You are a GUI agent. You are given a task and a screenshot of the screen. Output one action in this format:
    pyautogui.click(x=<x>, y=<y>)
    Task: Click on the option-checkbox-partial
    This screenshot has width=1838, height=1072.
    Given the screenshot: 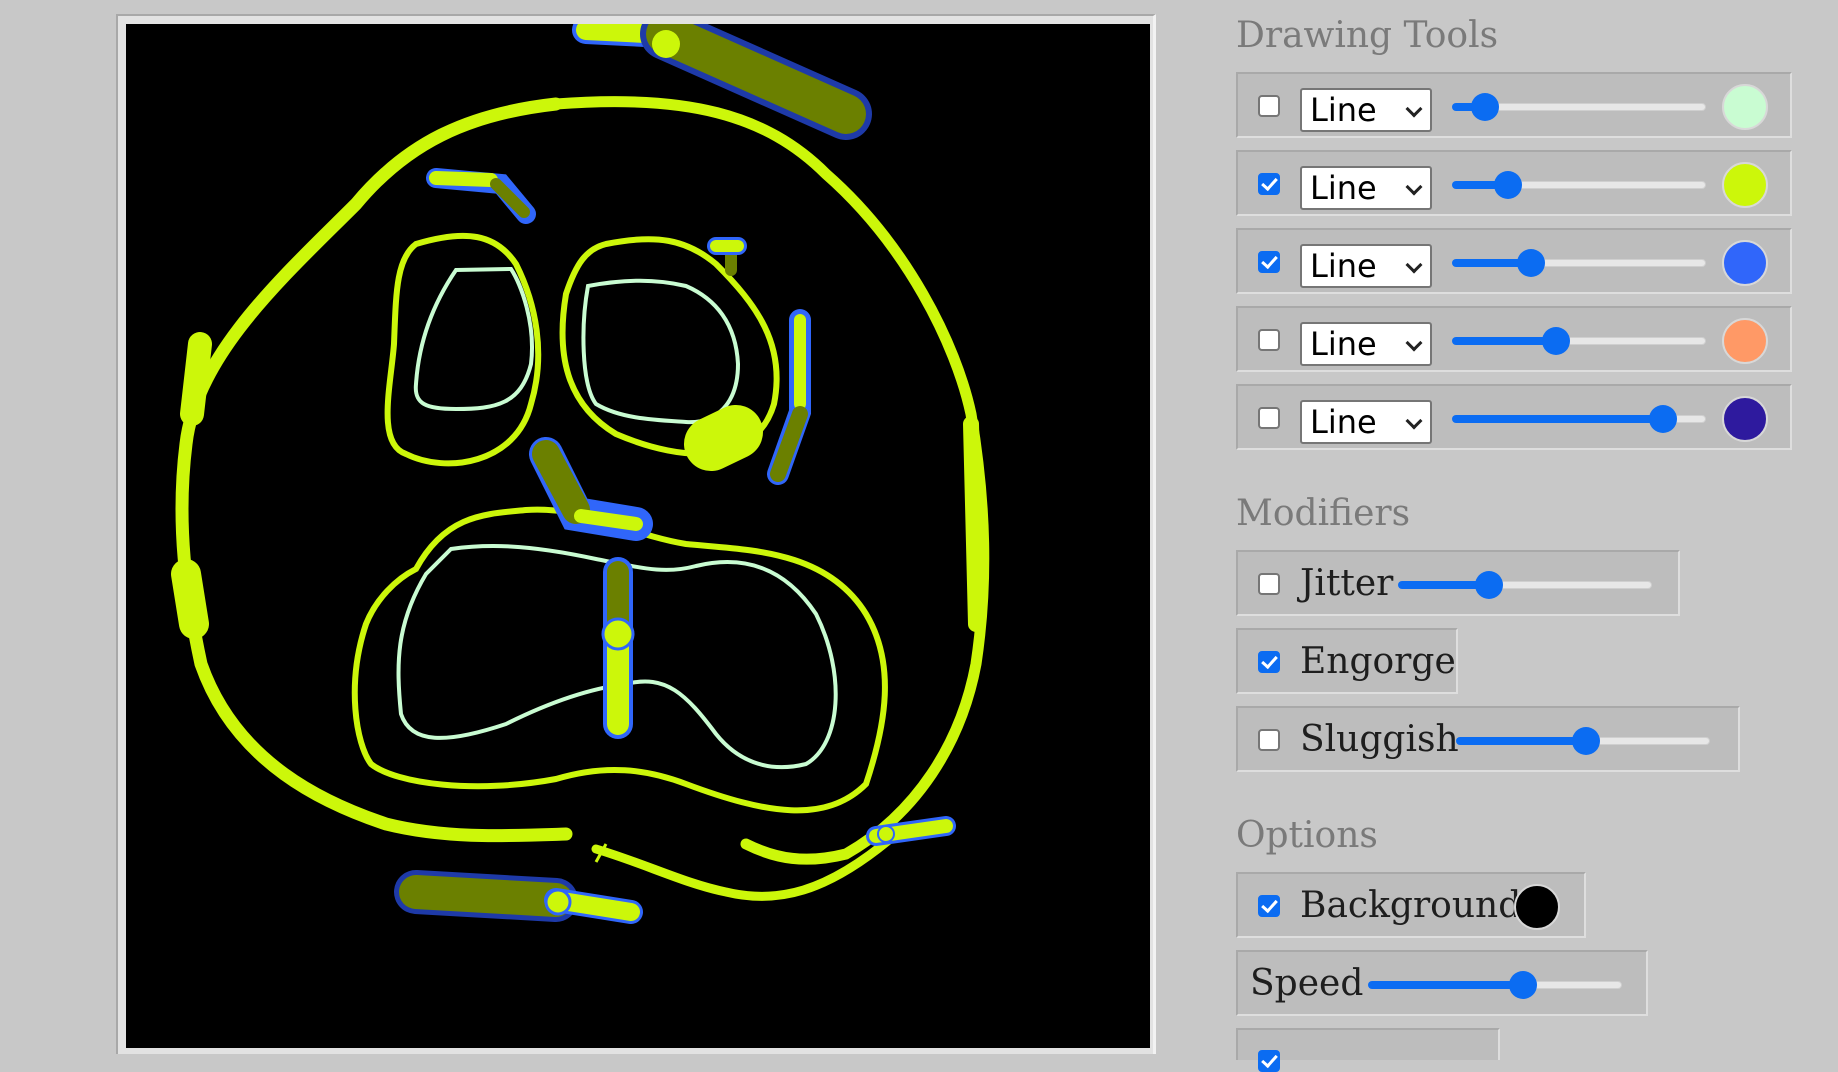 What is the action you would take?
    pyautogui.click(x=1269, y=1061)
    